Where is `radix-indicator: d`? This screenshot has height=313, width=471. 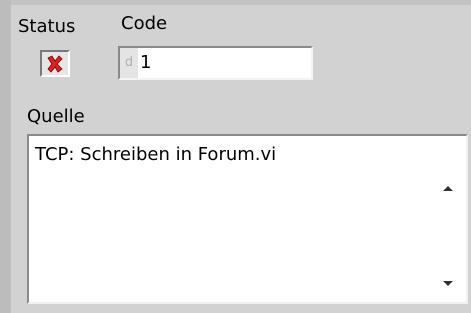
radix-indicator: d is located at coordinates (129, 63).